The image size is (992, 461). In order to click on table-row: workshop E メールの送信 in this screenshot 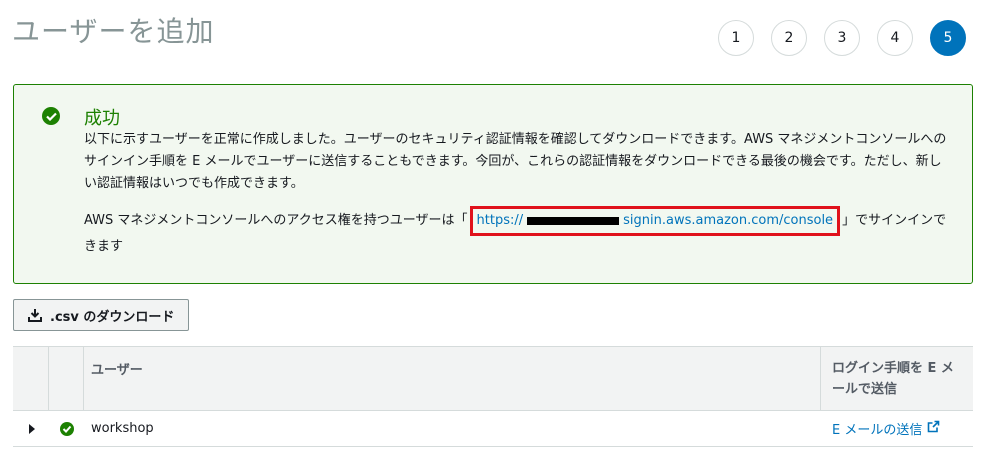, I will do `click(493, 429)`.